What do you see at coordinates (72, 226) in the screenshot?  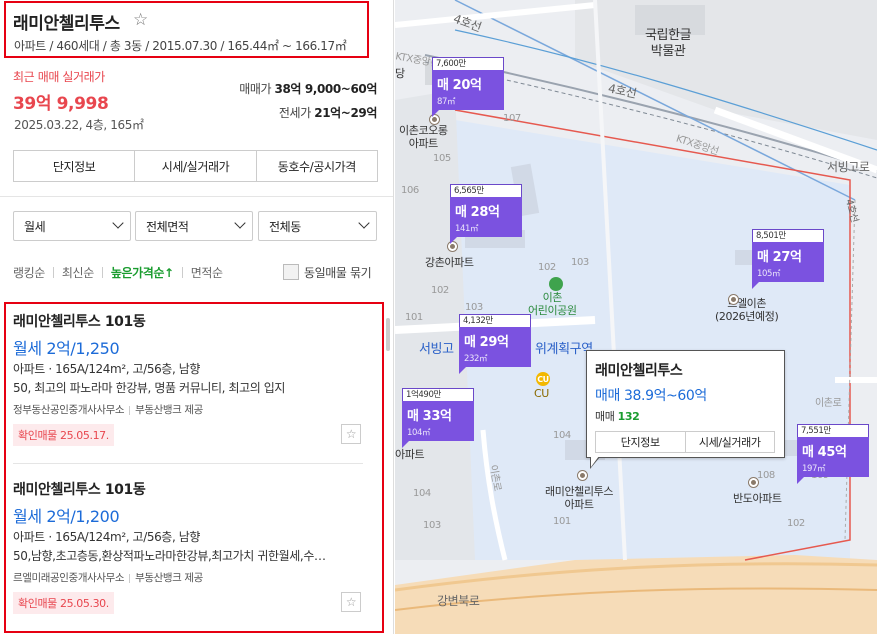 I see `trade-type-select: 월세` at bounding box center [72, 226].